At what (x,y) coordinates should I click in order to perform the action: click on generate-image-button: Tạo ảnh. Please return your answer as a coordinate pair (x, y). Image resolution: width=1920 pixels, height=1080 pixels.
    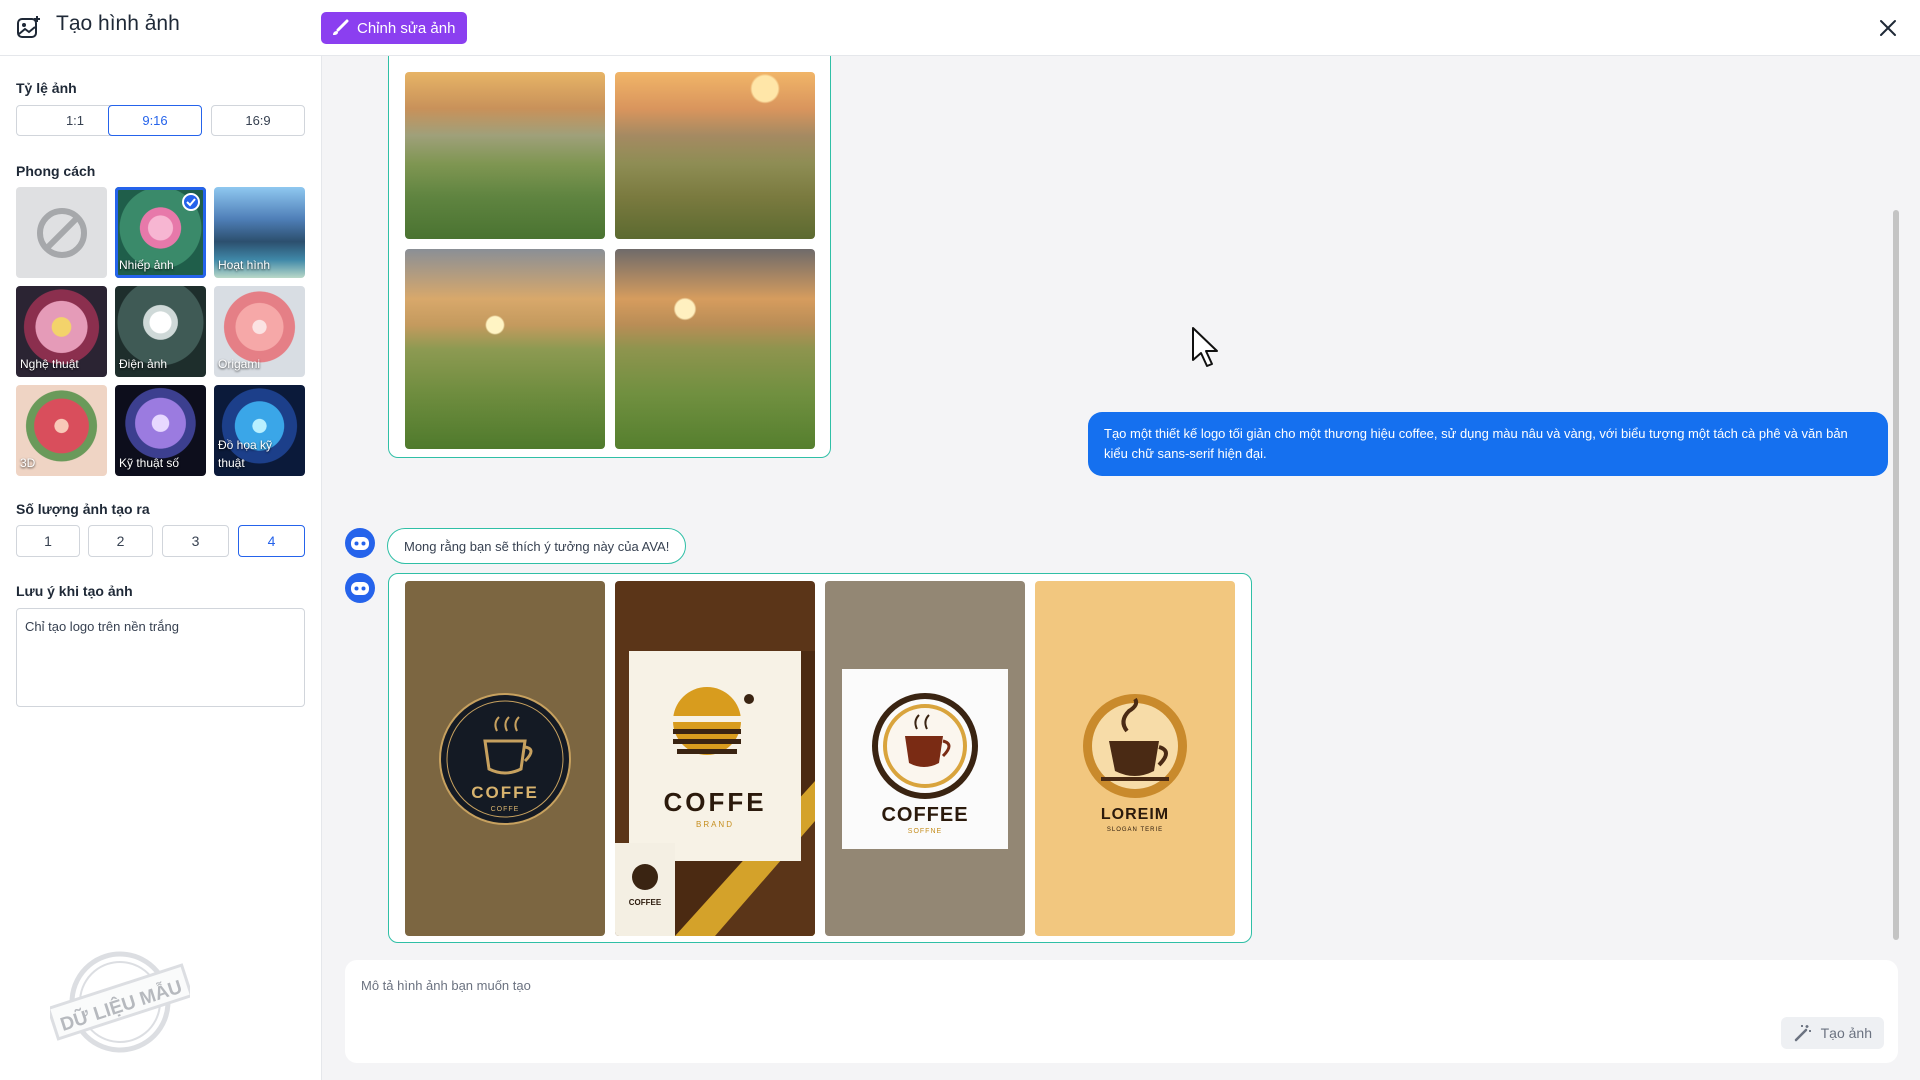
    Looking at the image, I should click on (1832, 1033).